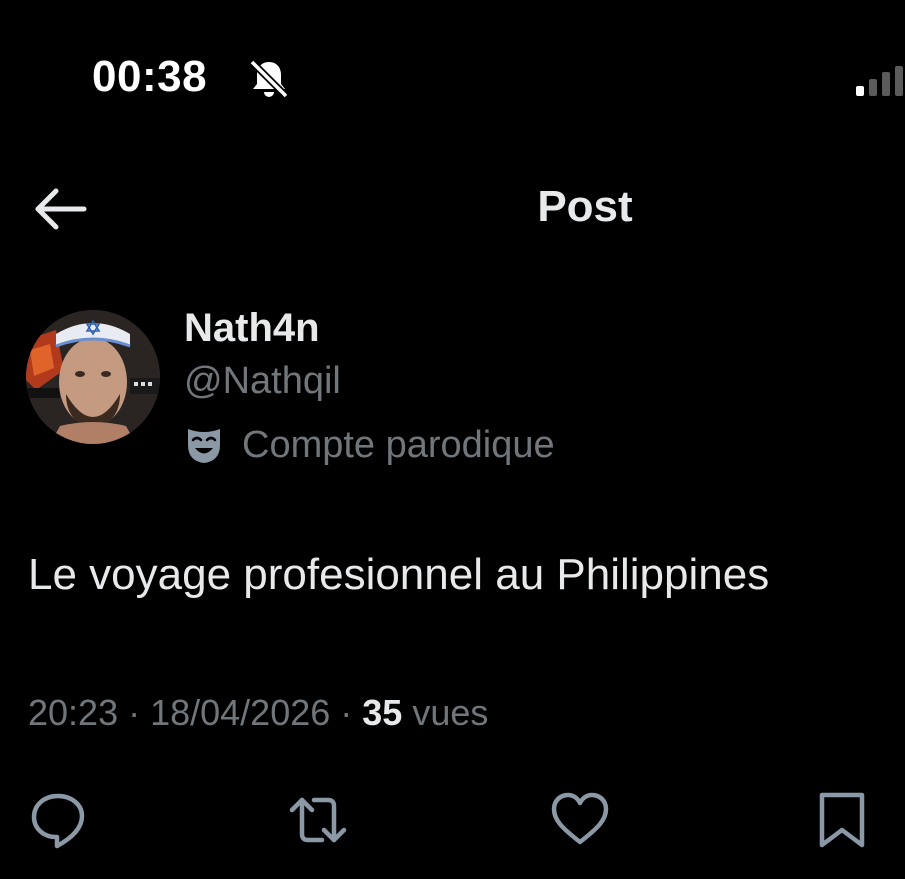 Image resolution: width=905 pixels, height=879 pixels. Describe the element at coordinates (262, 381) in the screenshot. I see `author-handle: @Nathqil` at that location.